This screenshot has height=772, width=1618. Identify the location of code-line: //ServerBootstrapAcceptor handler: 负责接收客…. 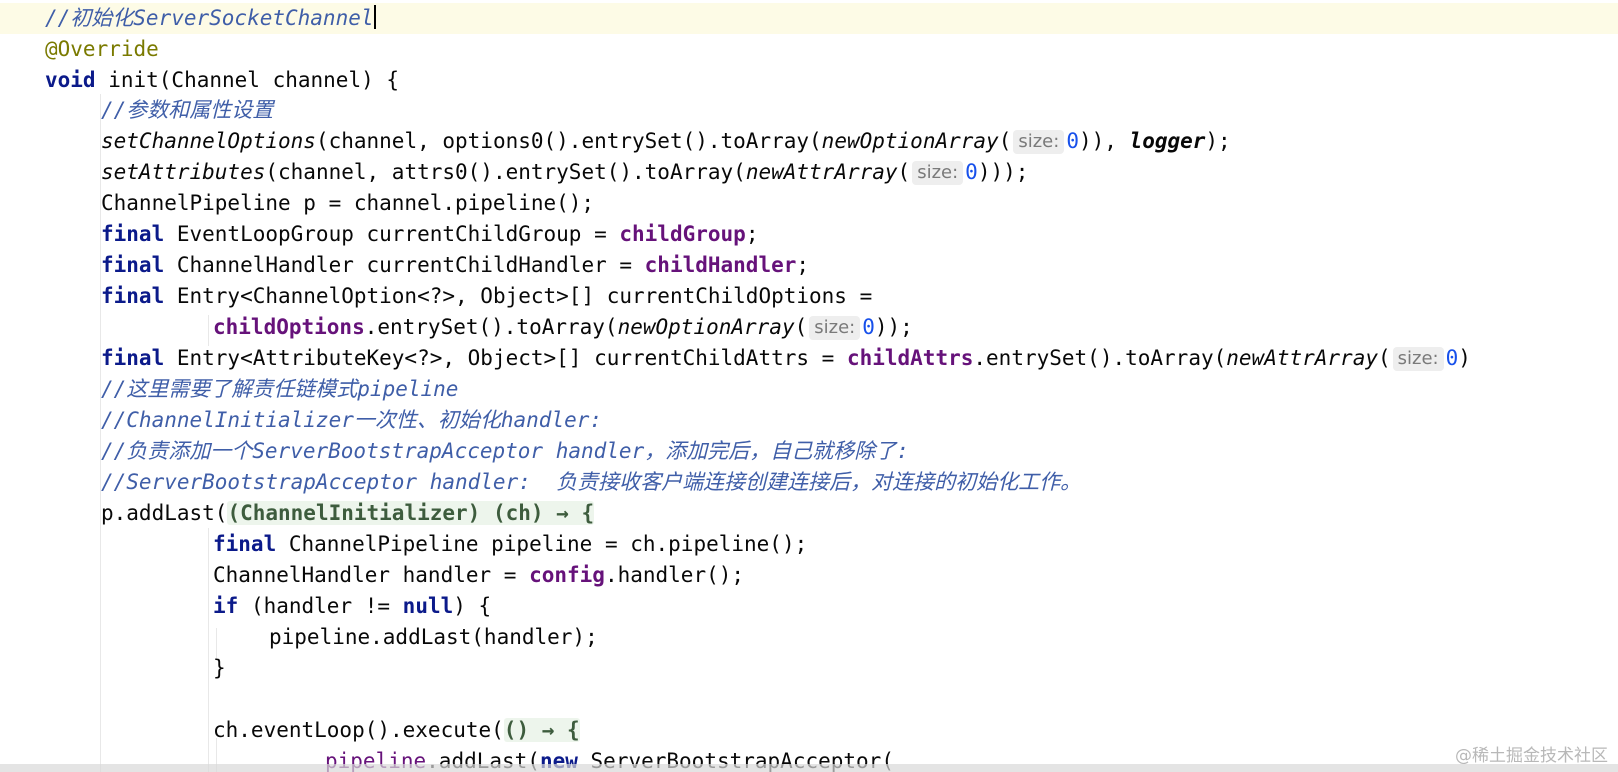
(809, 482).